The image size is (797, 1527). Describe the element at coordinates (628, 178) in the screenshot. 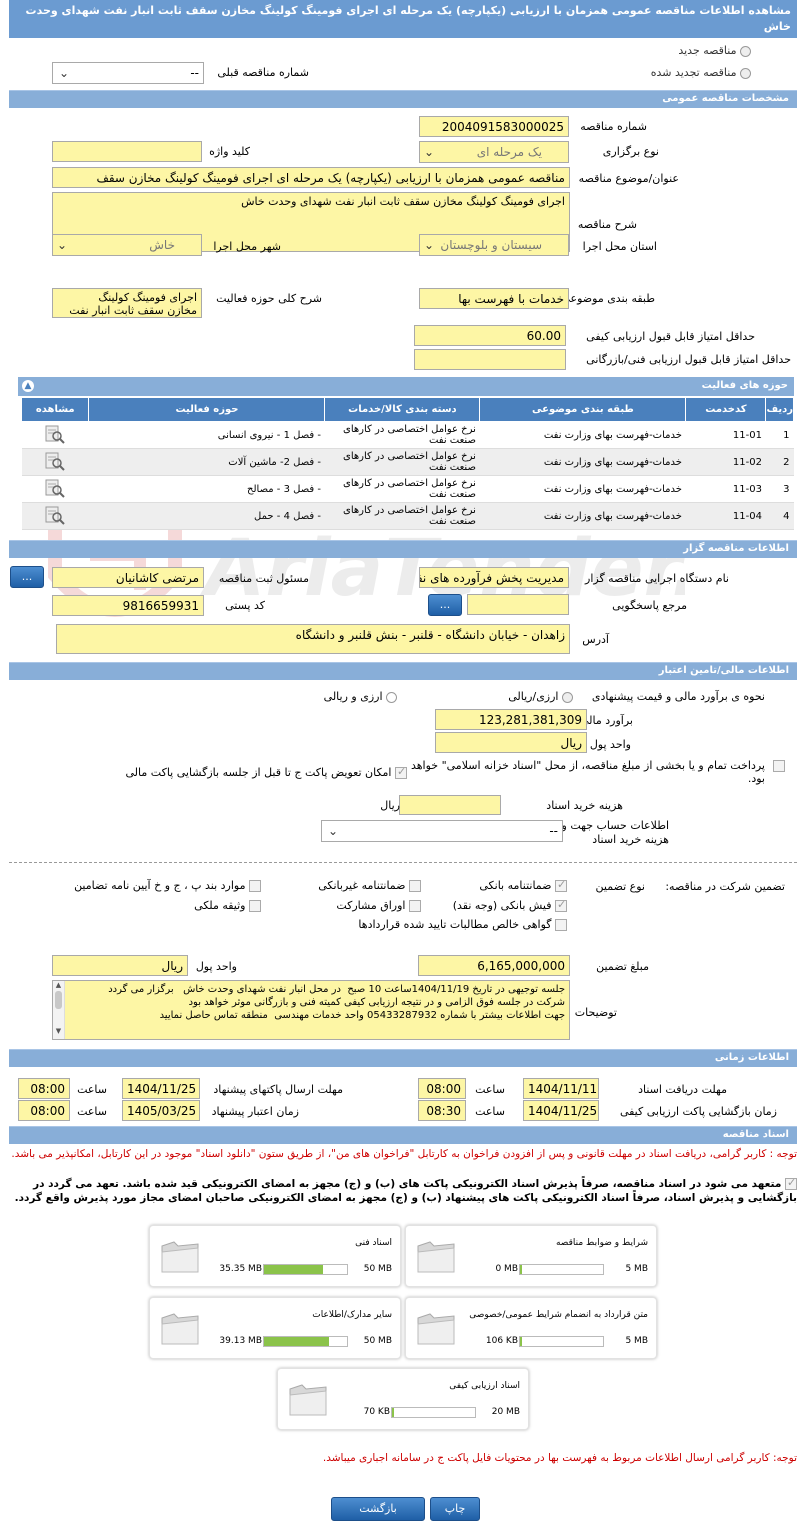

I see `subject-label: عنوان/موضوع مناقصه` at that location.